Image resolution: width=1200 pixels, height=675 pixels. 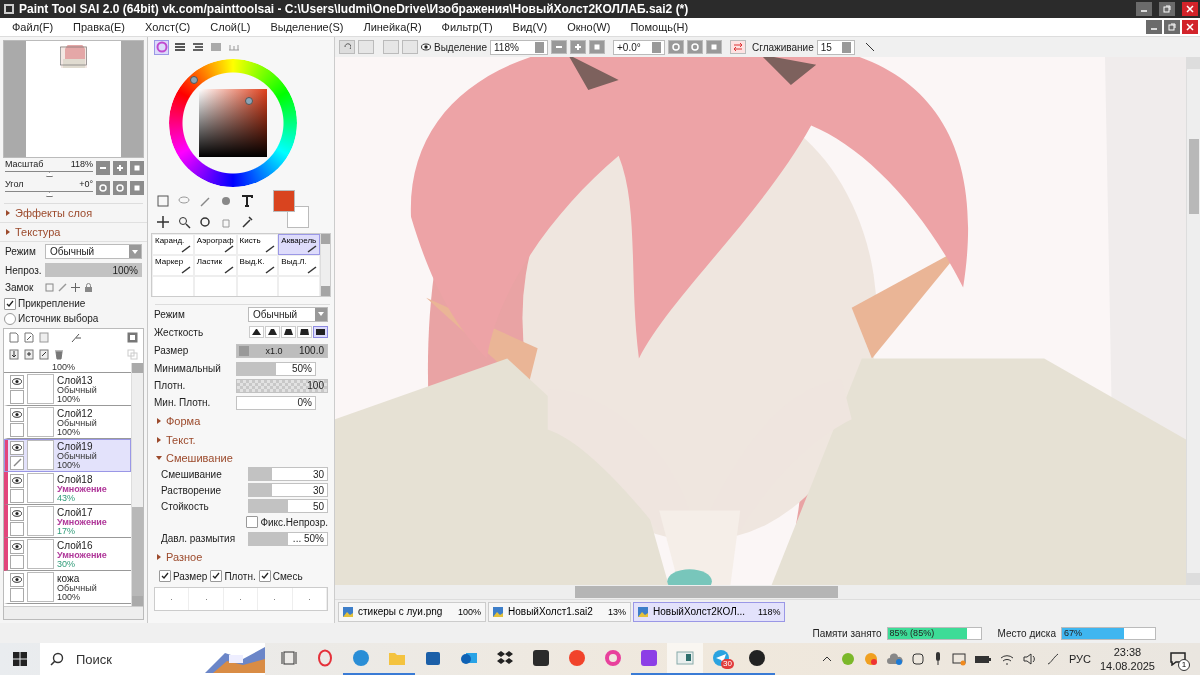 What do you see at coordinates (239, 439) in the screenshot?
I see `section-header: Текст.` at bounding box center [239, 439].